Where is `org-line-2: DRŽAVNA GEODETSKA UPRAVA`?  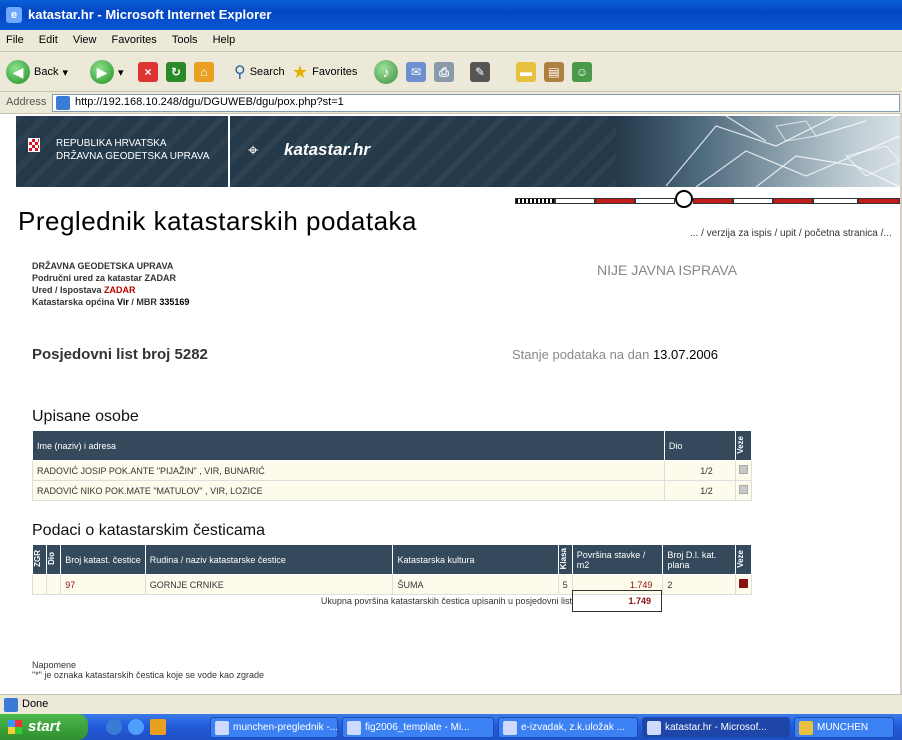 org-line-2: DRŽAVNA GEODETSKA UPRAVA is located at coordinates (133, 156).